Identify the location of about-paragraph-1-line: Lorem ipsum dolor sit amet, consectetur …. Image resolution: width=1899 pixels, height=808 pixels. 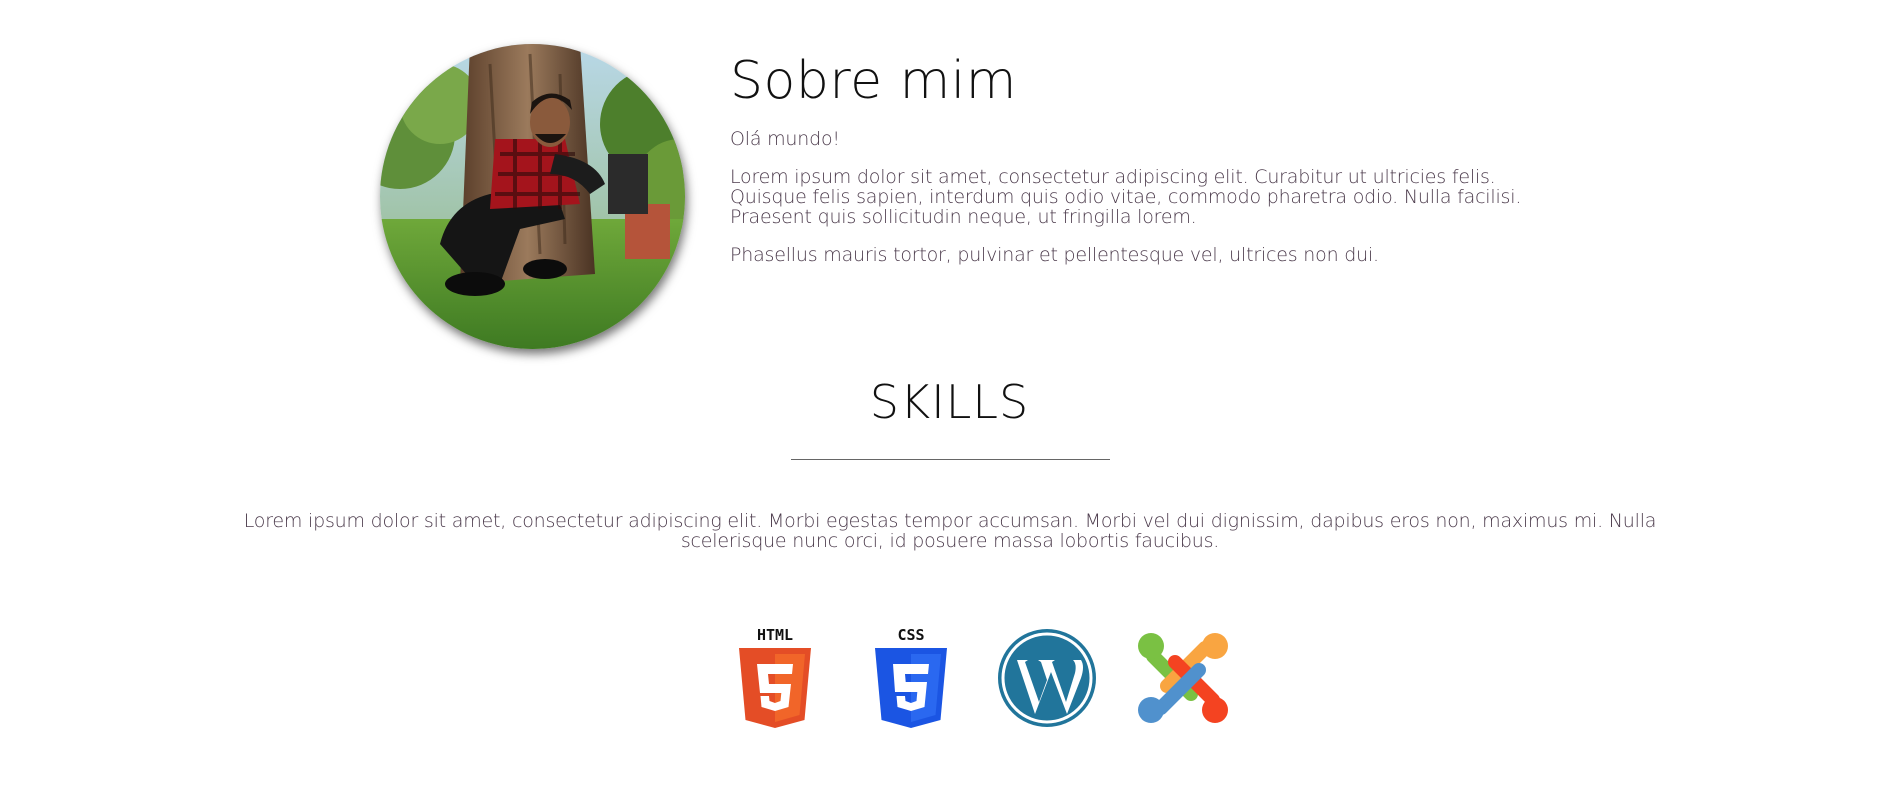
(1113, 176).